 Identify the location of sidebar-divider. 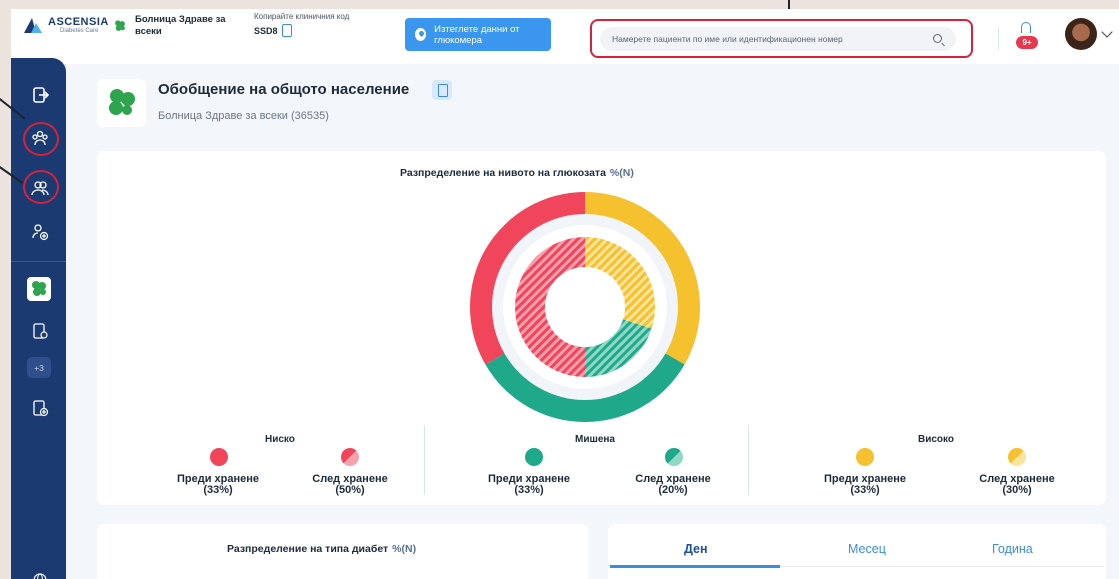
(38, 261).